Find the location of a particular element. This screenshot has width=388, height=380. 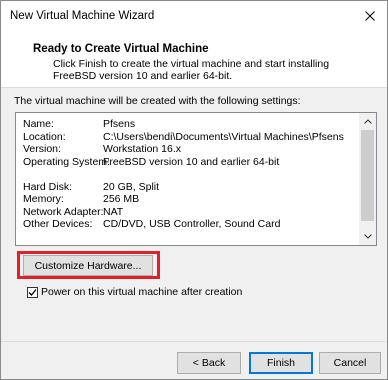

checkmark-icon is located at coordinates (32, 292).